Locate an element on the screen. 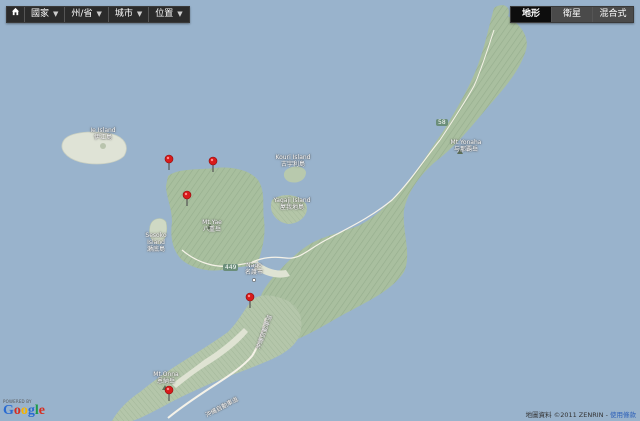 The width and height of the screenshot is (640, 421). map-type-satellite-button: 衛星 is located at coordinates (571, 14).